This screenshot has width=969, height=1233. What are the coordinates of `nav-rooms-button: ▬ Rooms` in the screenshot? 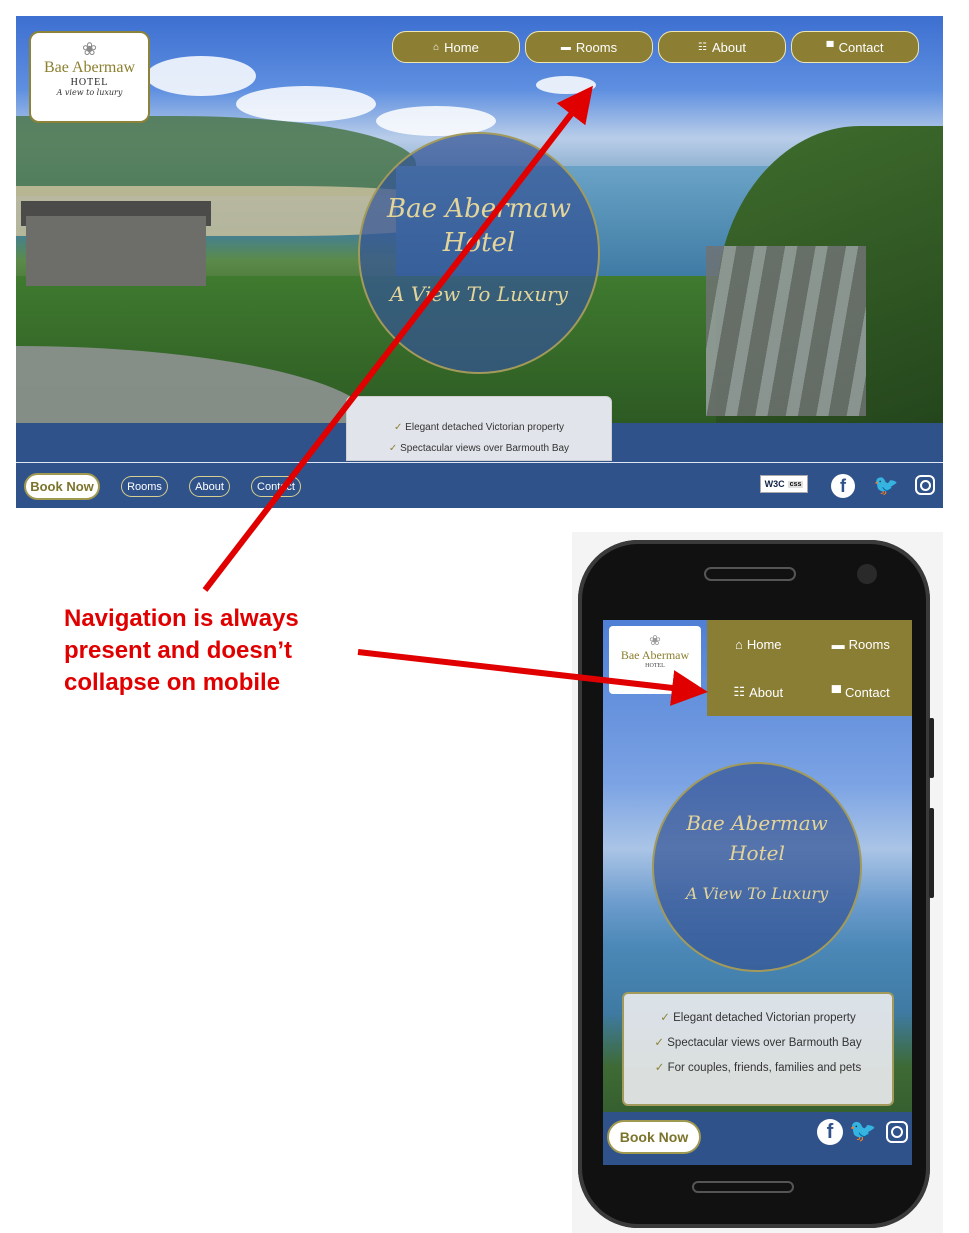 It's located at (589, 47).